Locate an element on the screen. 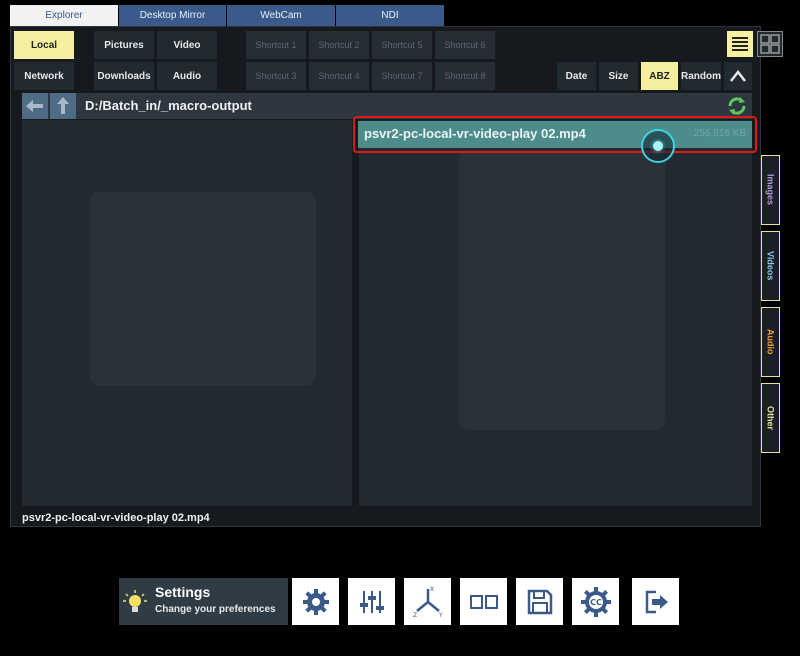 The width and height of the screenshot is (800, 656). dual-view-icon is located at coordinates (483, 601).